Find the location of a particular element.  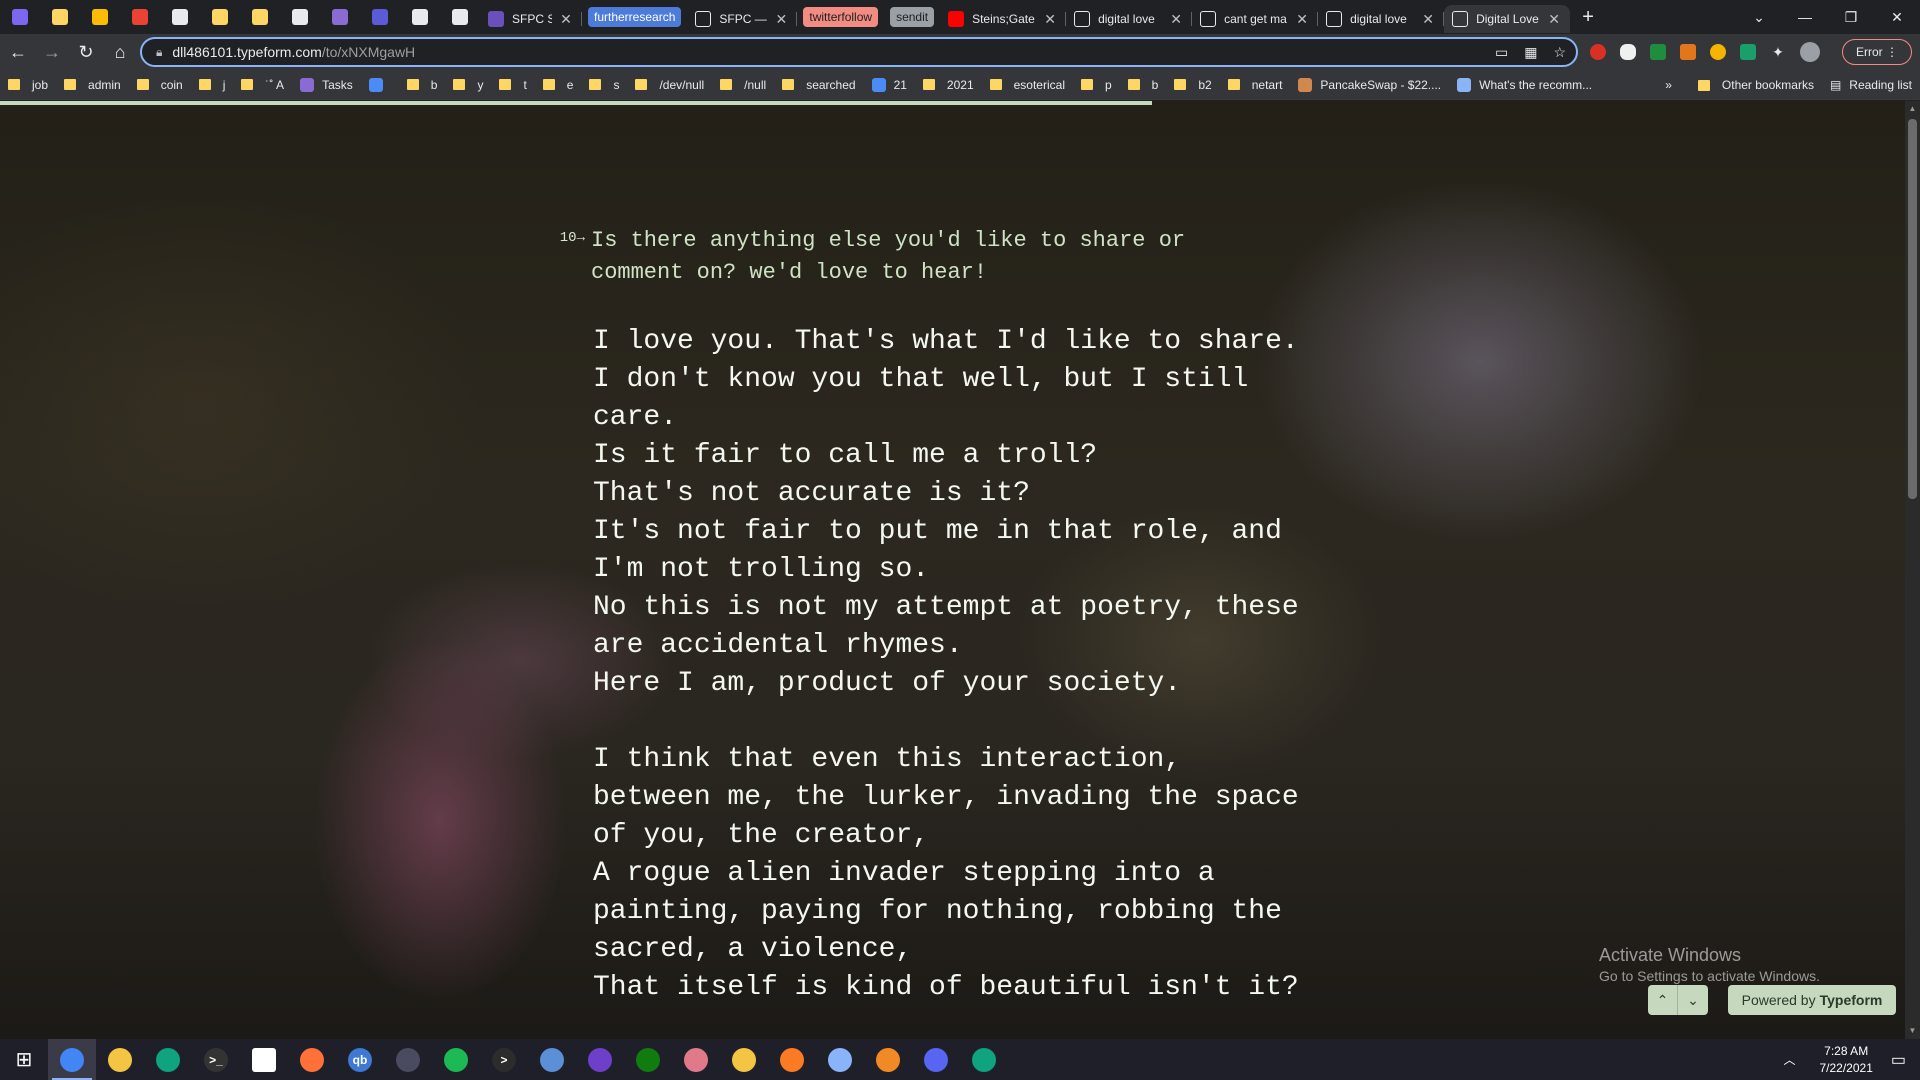

badge-extension-icon is located at coordinates (1658, 52).